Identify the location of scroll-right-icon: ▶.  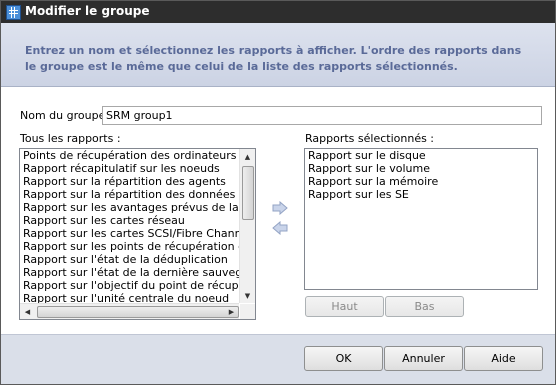
(231, 311).